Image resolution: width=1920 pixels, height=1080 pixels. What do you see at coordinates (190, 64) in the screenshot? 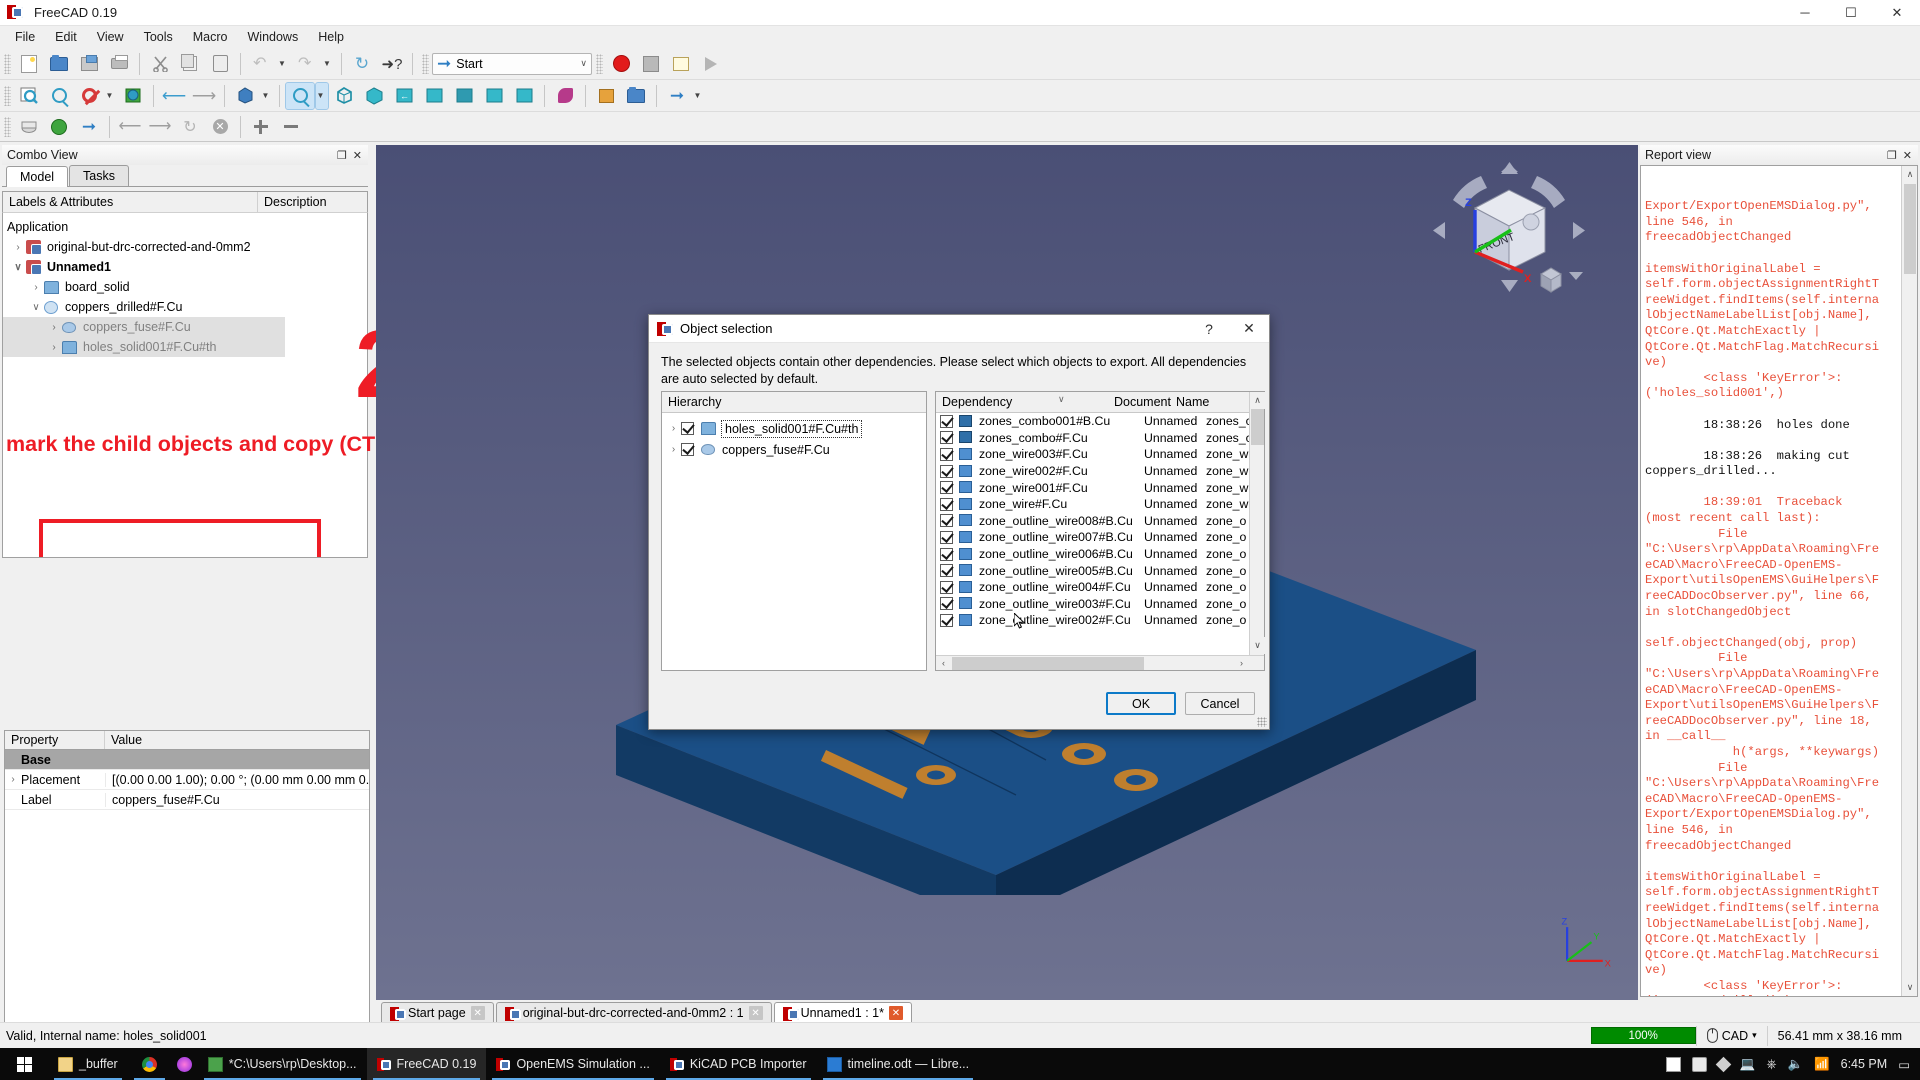
I see `copy-button` at bounding box center [190, 64].